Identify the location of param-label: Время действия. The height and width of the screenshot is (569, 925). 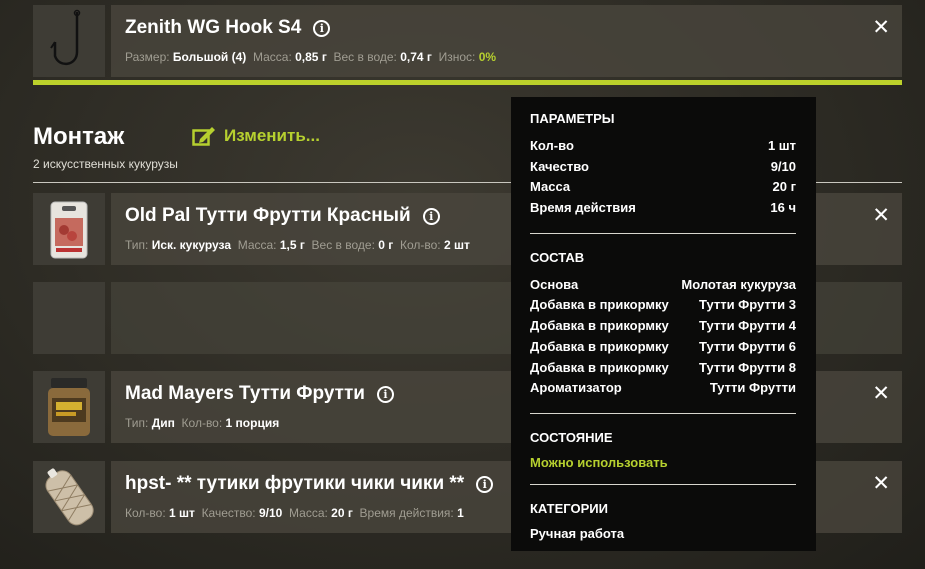
(583, 208).